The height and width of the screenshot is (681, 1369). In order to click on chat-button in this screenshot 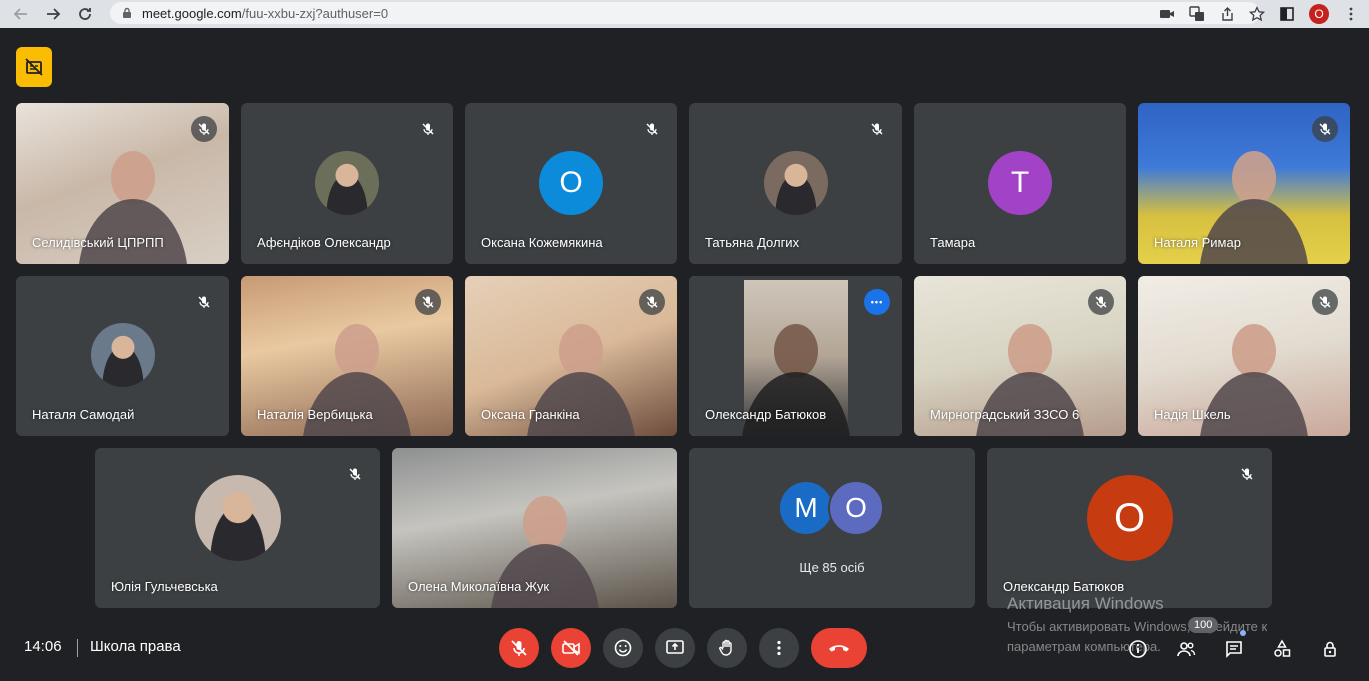, I will do `click(1234, 649)`.